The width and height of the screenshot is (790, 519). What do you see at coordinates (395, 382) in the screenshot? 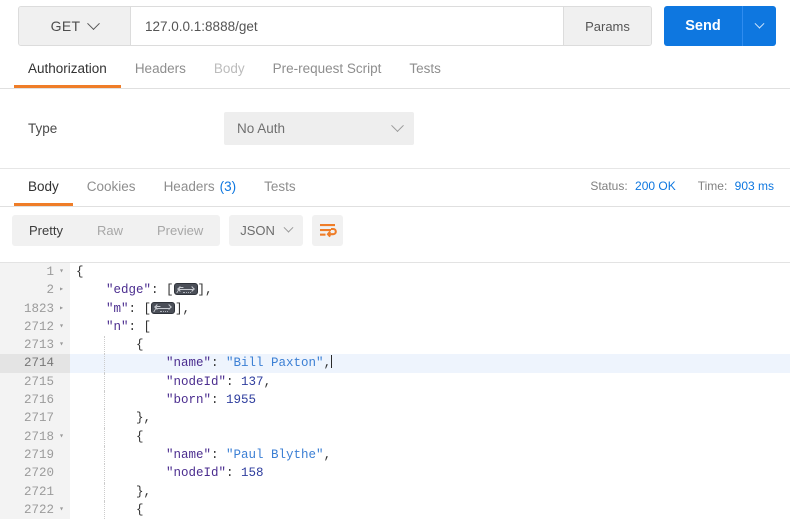
I see `code-line: 2715 "nodeId": 137,` at bounding box center [395, 382].